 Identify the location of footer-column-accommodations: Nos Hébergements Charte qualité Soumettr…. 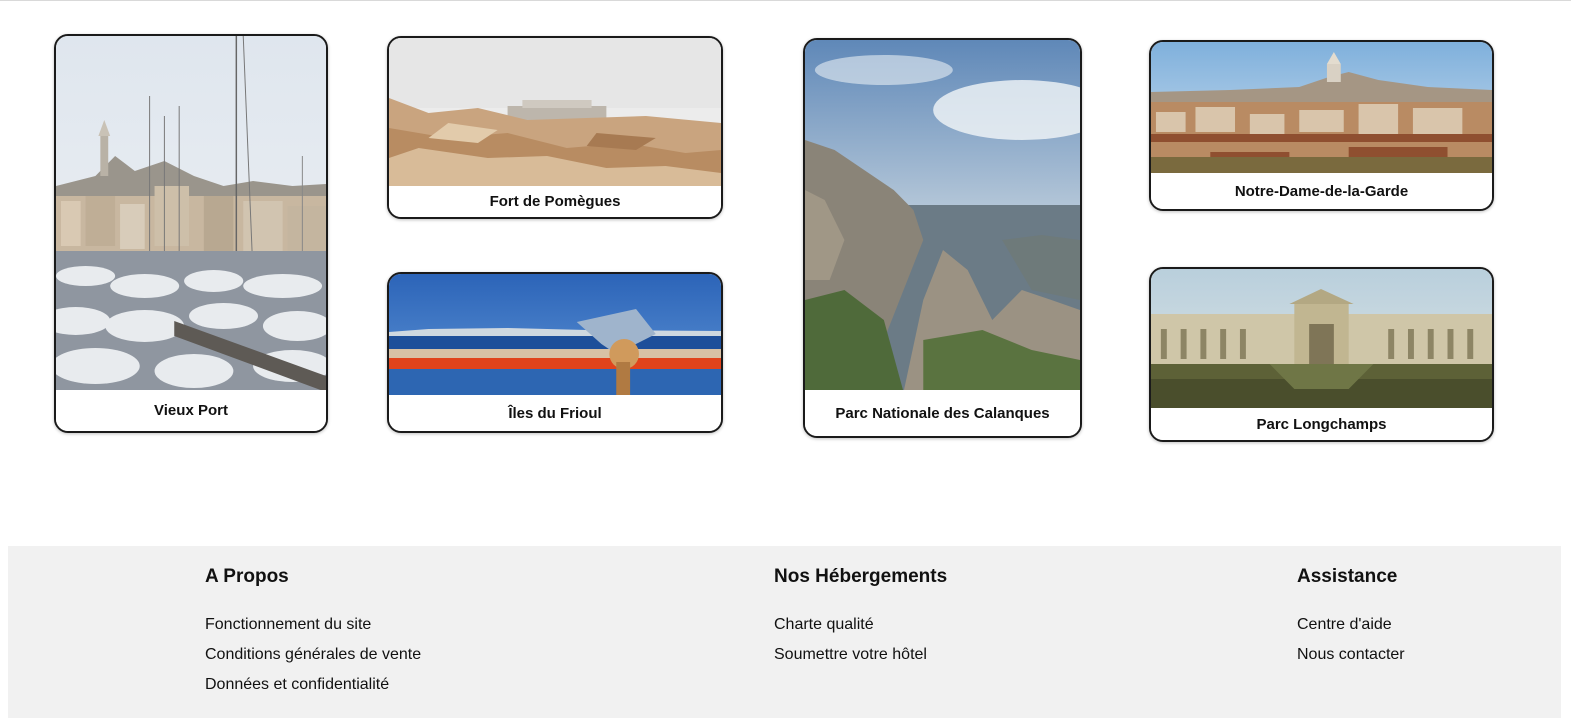
(860, 618).